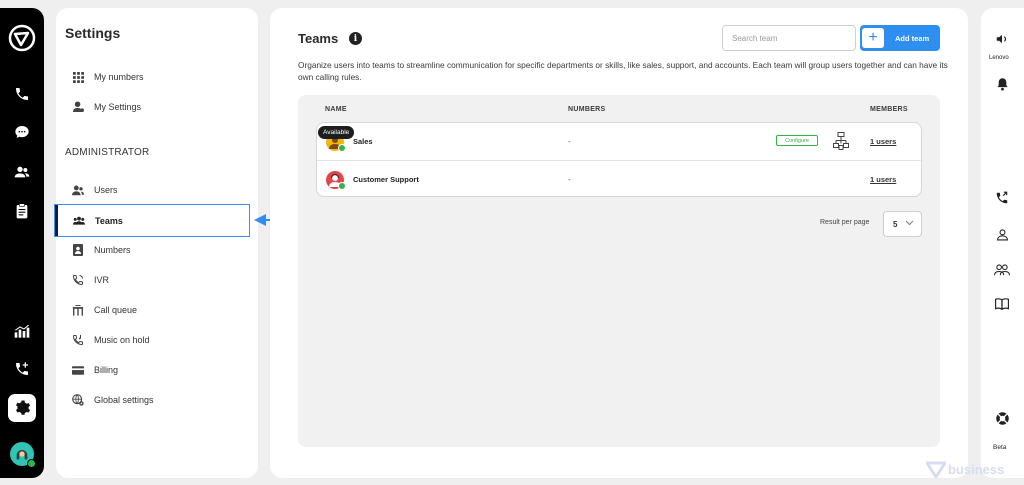 The height and width of the screenshot is (485, 1024). Describe the element at coordinates (797, 140) in the screenshot. I see `configure-button: Configure` at that location.